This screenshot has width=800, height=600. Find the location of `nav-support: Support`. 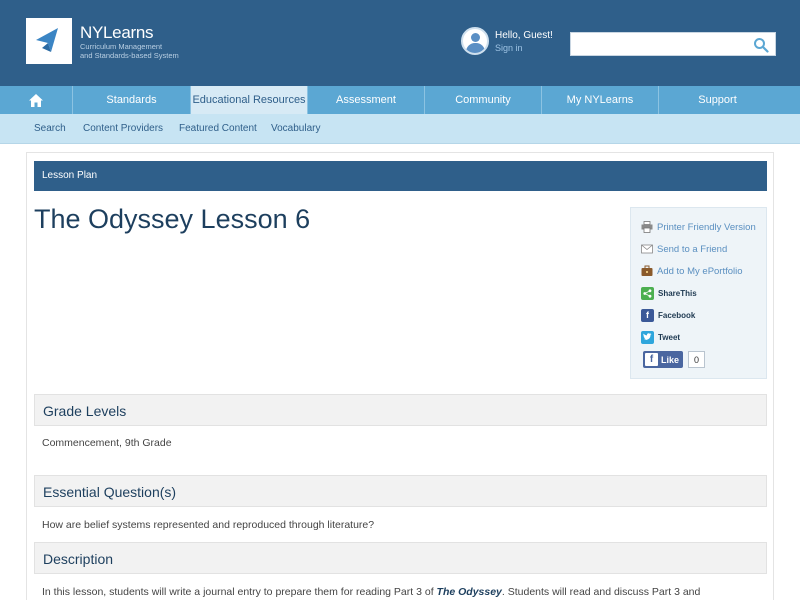

nav-support: Support is located at coordinates (717, 100).